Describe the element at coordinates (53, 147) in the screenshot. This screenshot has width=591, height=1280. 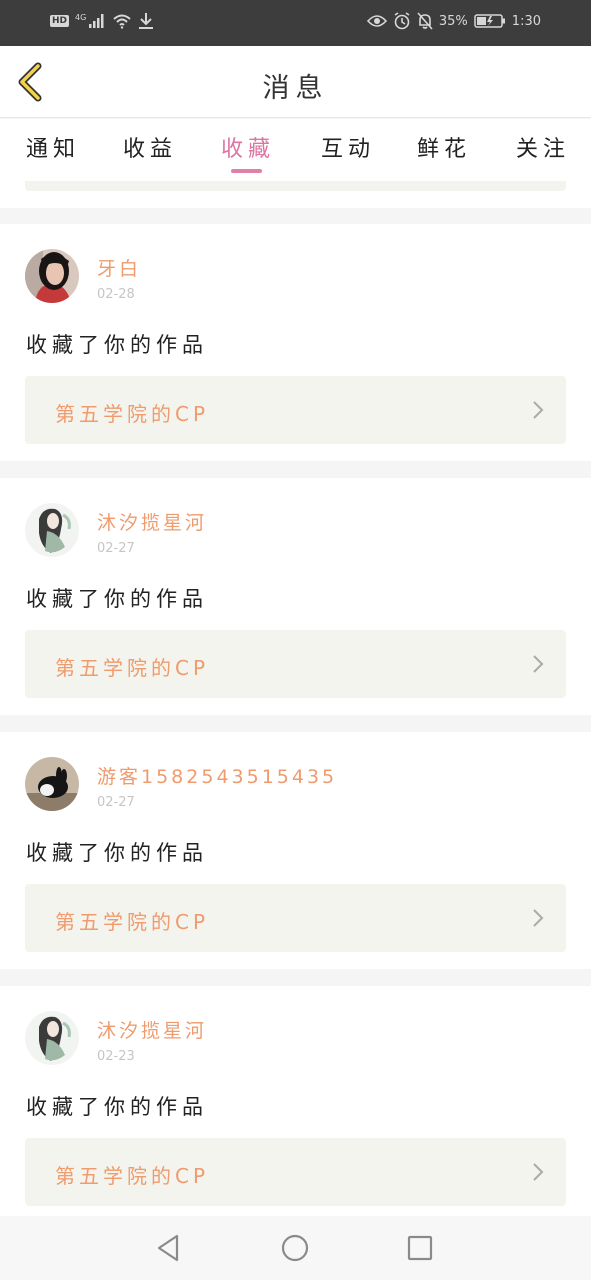
I see `tab-notice: 通知` at that location.